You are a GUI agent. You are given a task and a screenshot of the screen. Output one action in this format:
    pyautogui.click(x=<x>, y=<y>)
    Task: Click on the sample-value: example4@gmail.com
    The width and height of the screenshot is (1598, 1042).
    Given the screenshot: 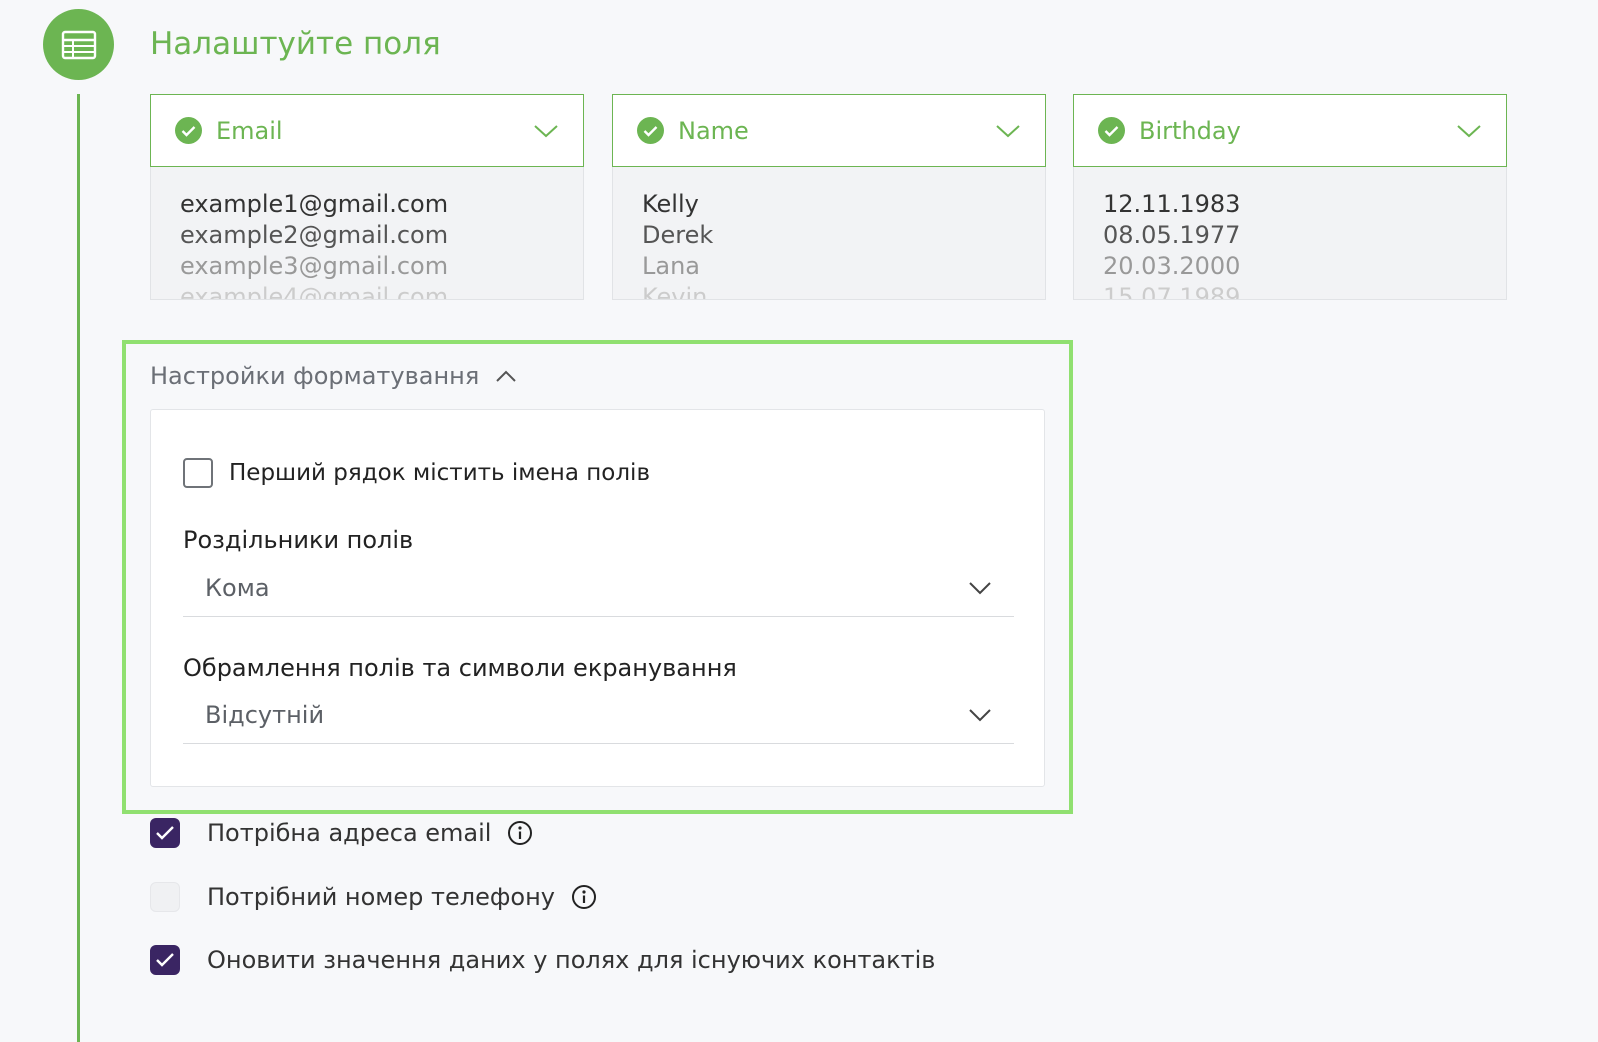 What is the action you would take?
    pyautogui.click(x=314, y=291)
    